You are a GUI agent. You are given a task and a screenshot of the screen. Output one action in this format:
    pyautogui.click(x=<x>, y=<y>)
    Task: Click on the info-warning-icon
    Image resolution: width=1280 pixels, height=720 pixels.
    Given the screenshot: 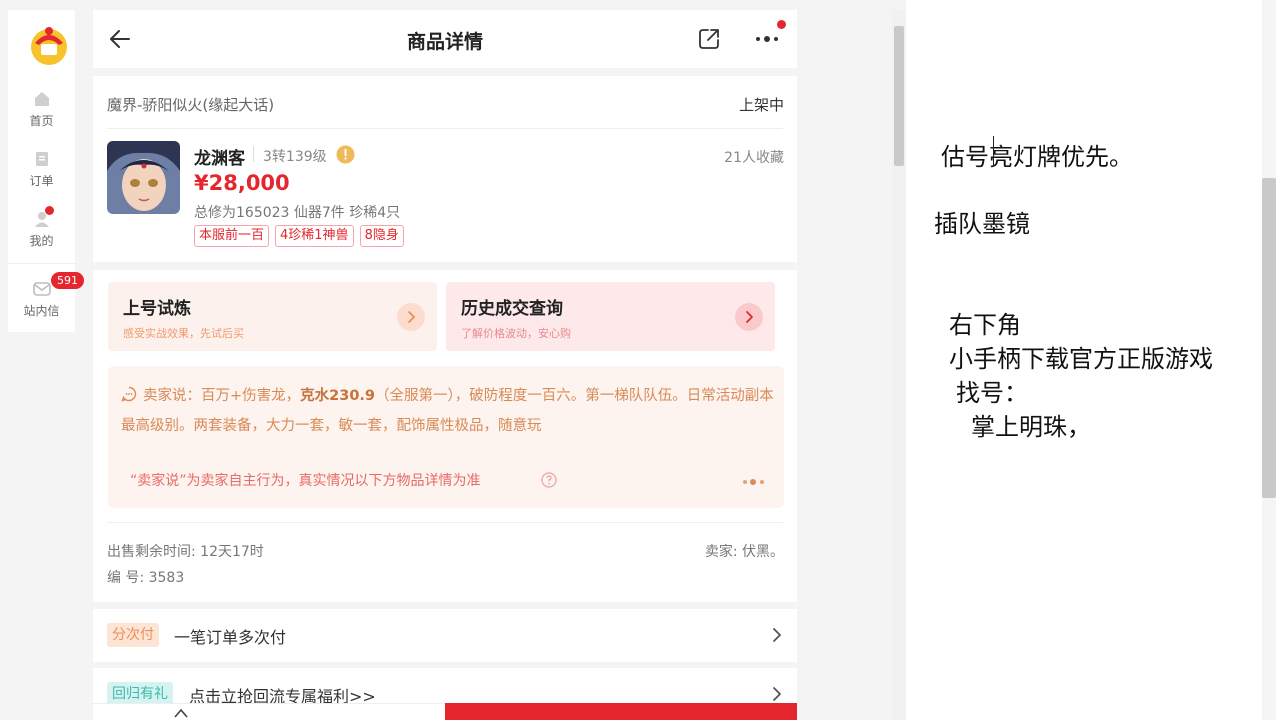 What is the action you would take?
    pyautogui.click(x=345, y=154)
    